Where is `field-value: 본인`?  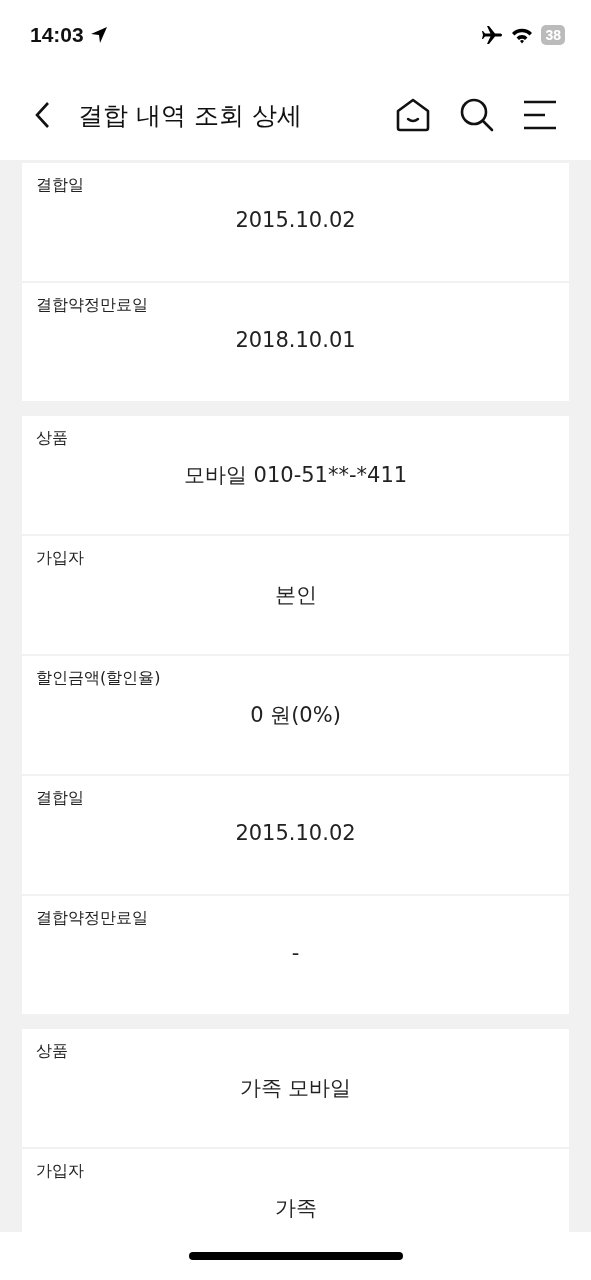
field-value: 본인 is located at coordinates (295, 595).